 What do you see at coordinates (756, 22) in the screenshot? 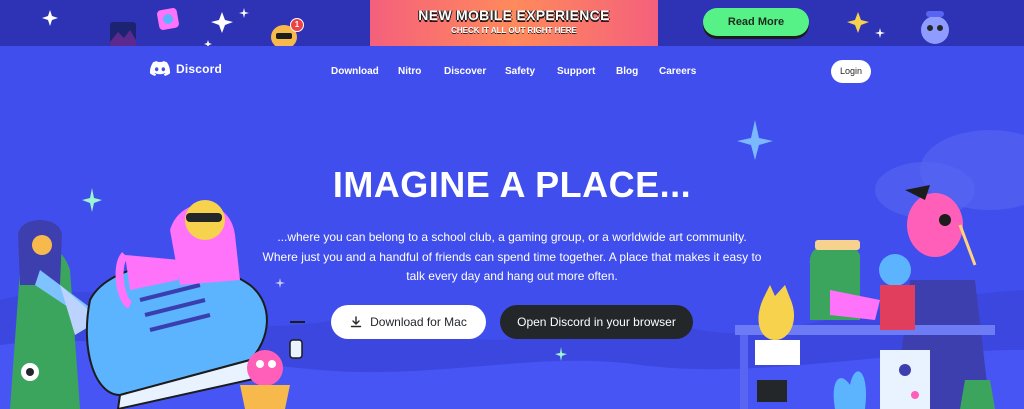
I see `read-more-button: Read More` at bounding box center [756, 22].